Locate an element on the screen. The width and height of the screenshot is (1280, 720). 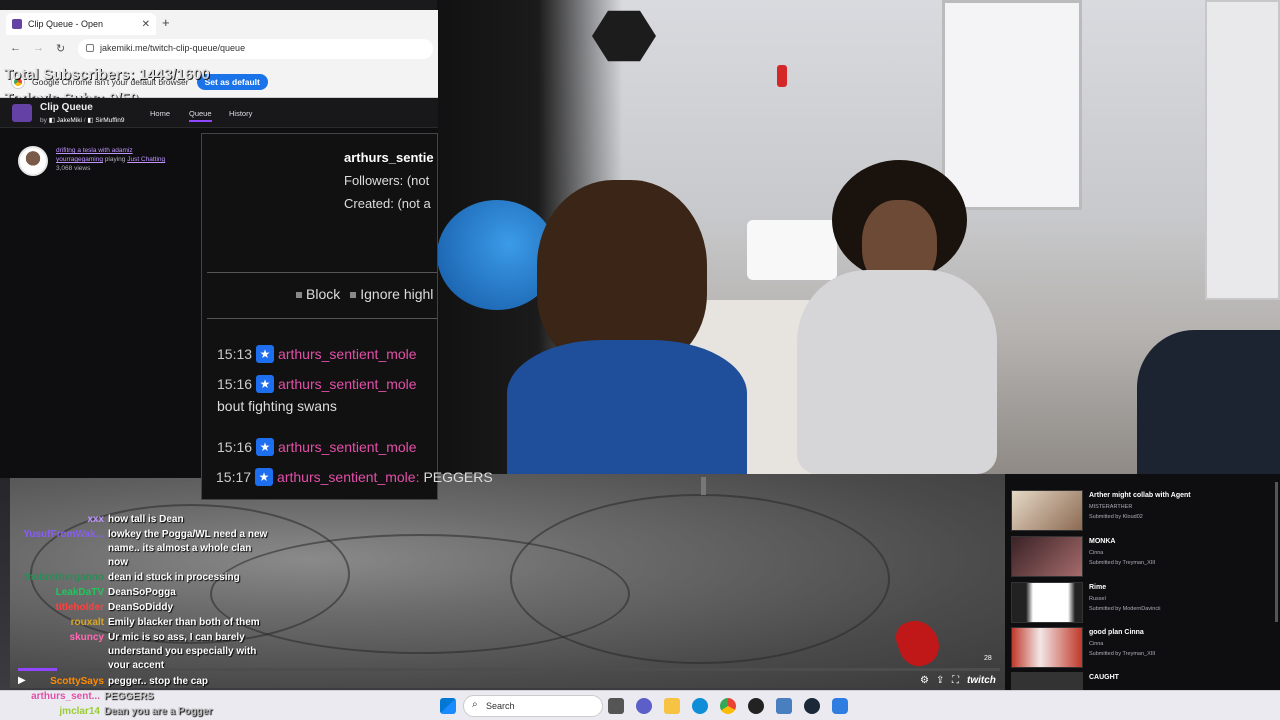
chat-message: ScottySays pegger.. stop the cap is located at coordinates (129, 681).